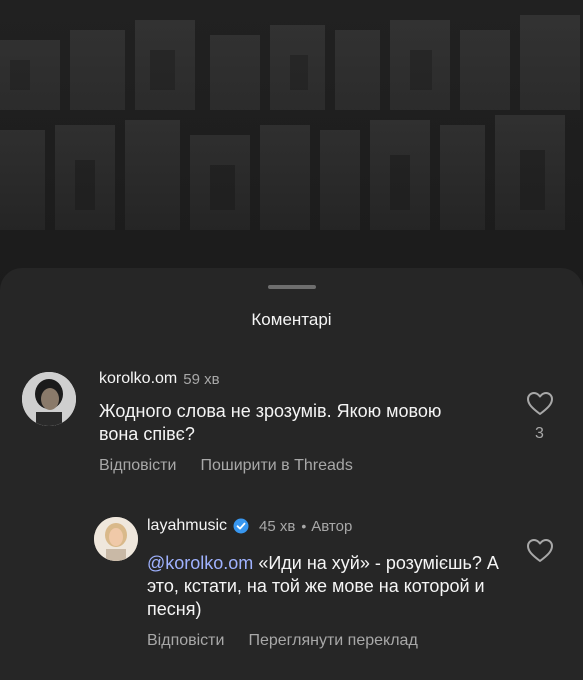 This screenshot has height=680, width=583. What do you see at coordinates (332, 526) in the screenshot?
I see `author-badge: Автор` at bounding box center [332, 526].